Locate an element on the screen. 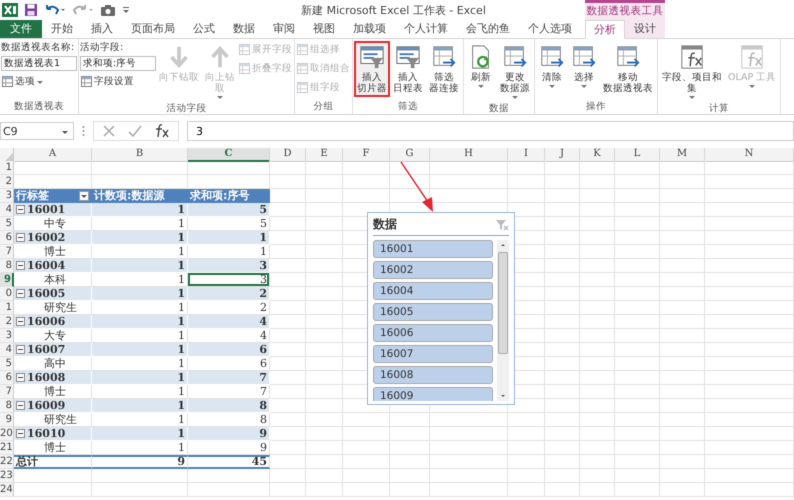  table-cell: 1 is located at coordinates (229, 238).